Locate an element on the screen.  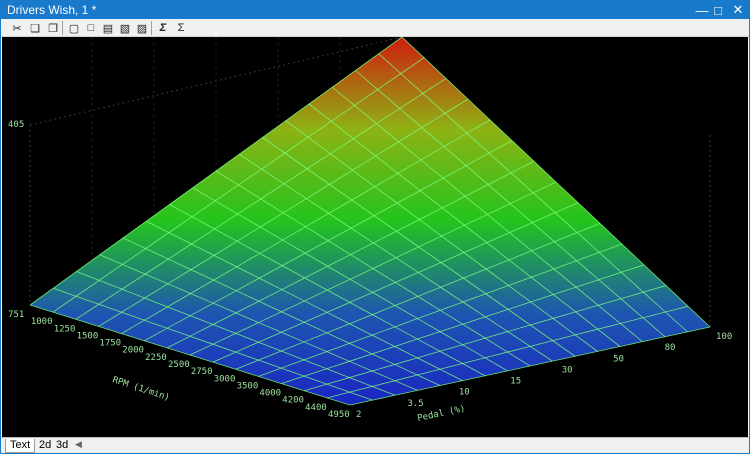
pedal-tick-label: 50 is located at coordinates (618, 359).